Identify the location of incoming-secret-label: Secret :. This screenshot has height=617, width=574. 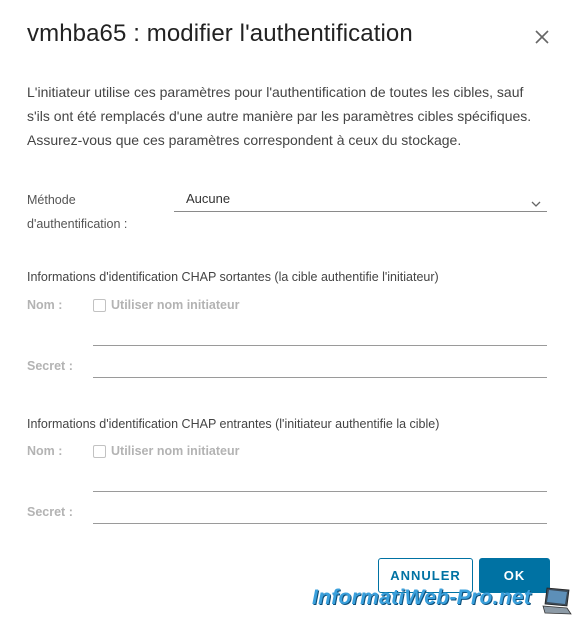
(50, 512).